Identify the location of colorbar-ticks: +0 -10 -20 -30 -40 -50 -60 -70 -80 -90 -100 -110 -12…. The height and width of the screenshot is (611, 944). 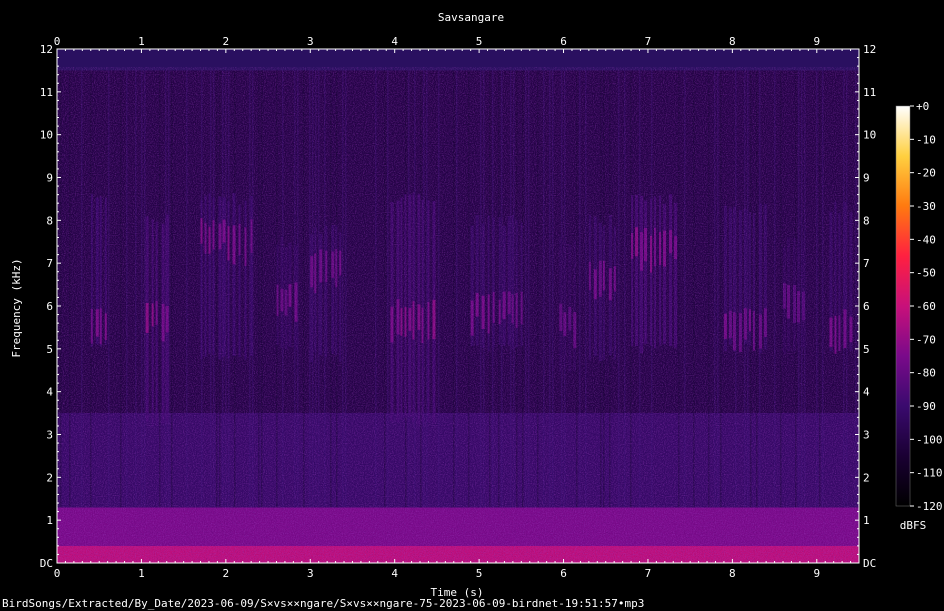
(926, 306).